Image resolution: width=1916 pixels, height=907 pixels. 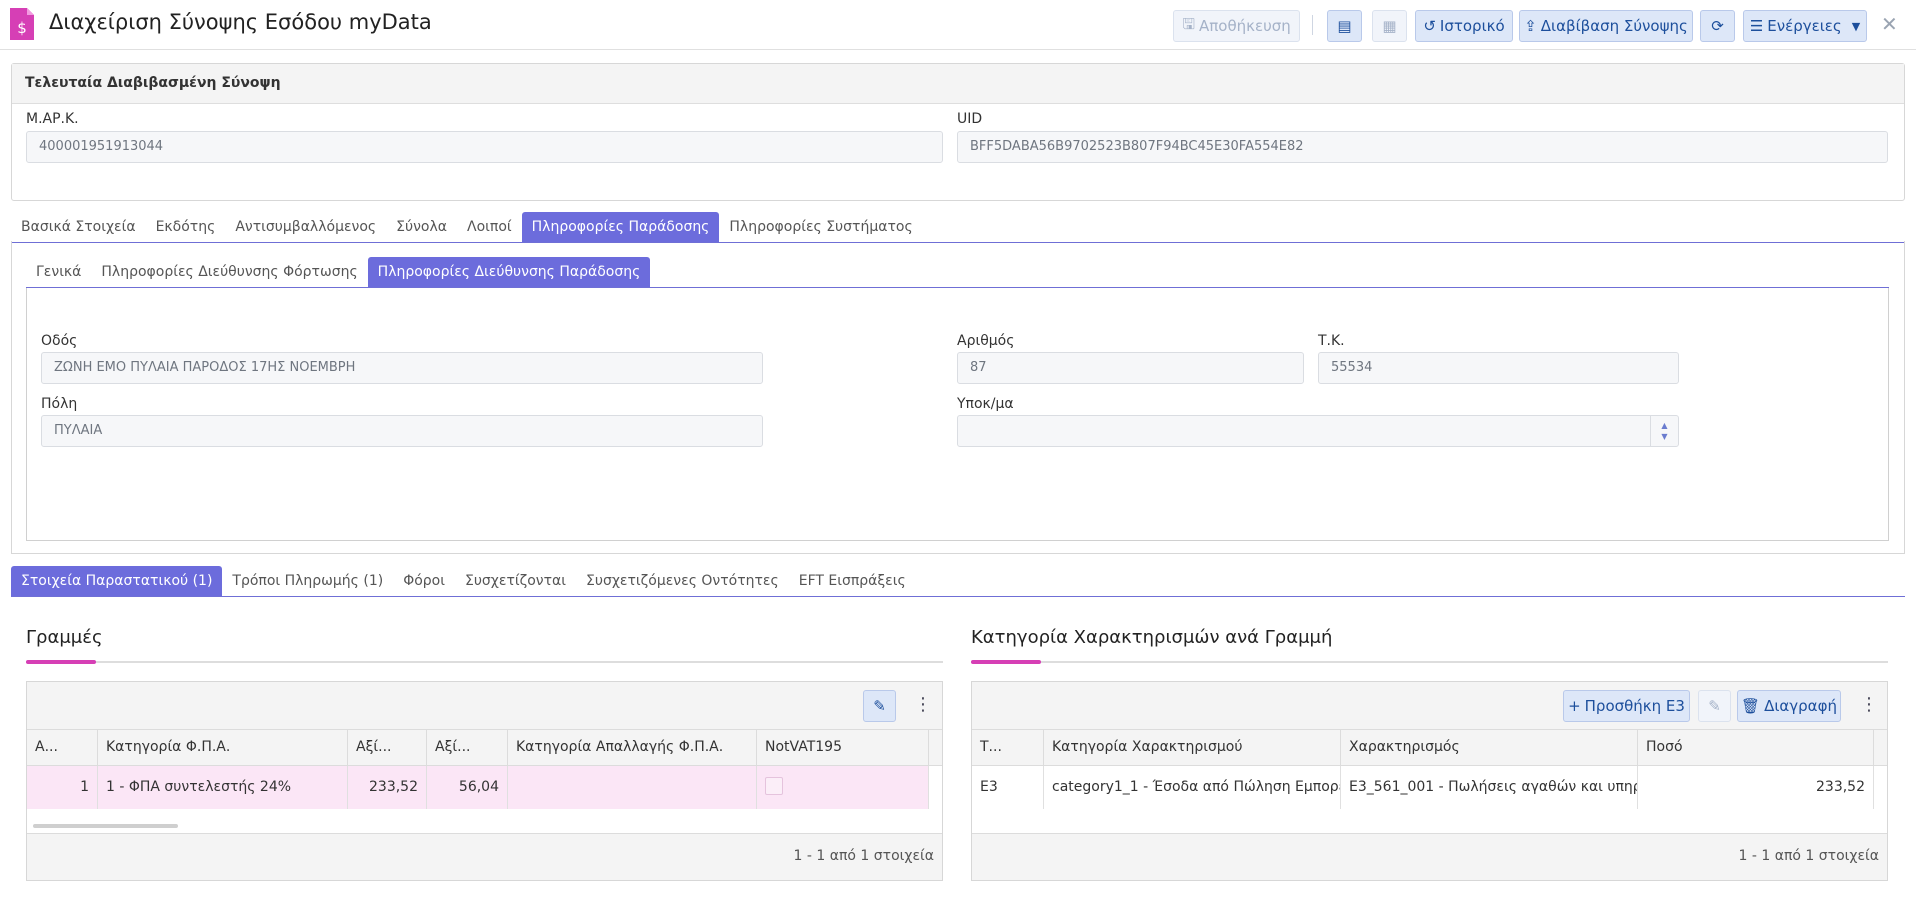 I want to click on actions-dropdown: ☰ Ενέργειες ▼, so click(x=1805, y=26).